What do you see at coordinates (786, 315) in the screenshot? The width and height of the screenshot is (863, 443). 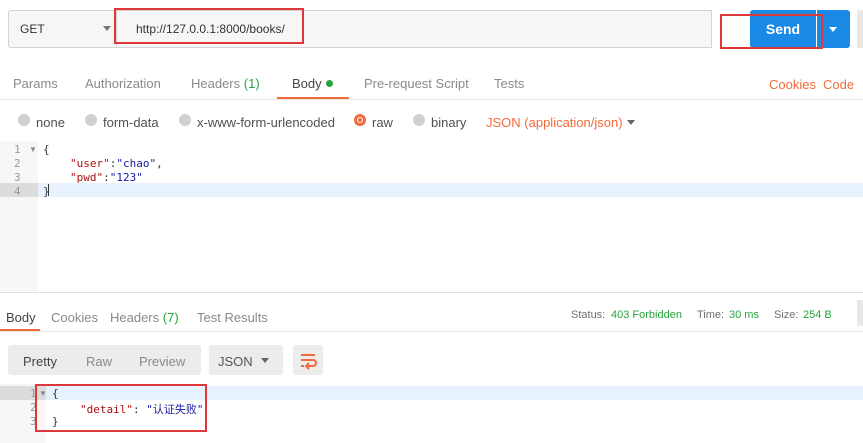 I see `size-label: Size:` at bounding box center [786, 315].